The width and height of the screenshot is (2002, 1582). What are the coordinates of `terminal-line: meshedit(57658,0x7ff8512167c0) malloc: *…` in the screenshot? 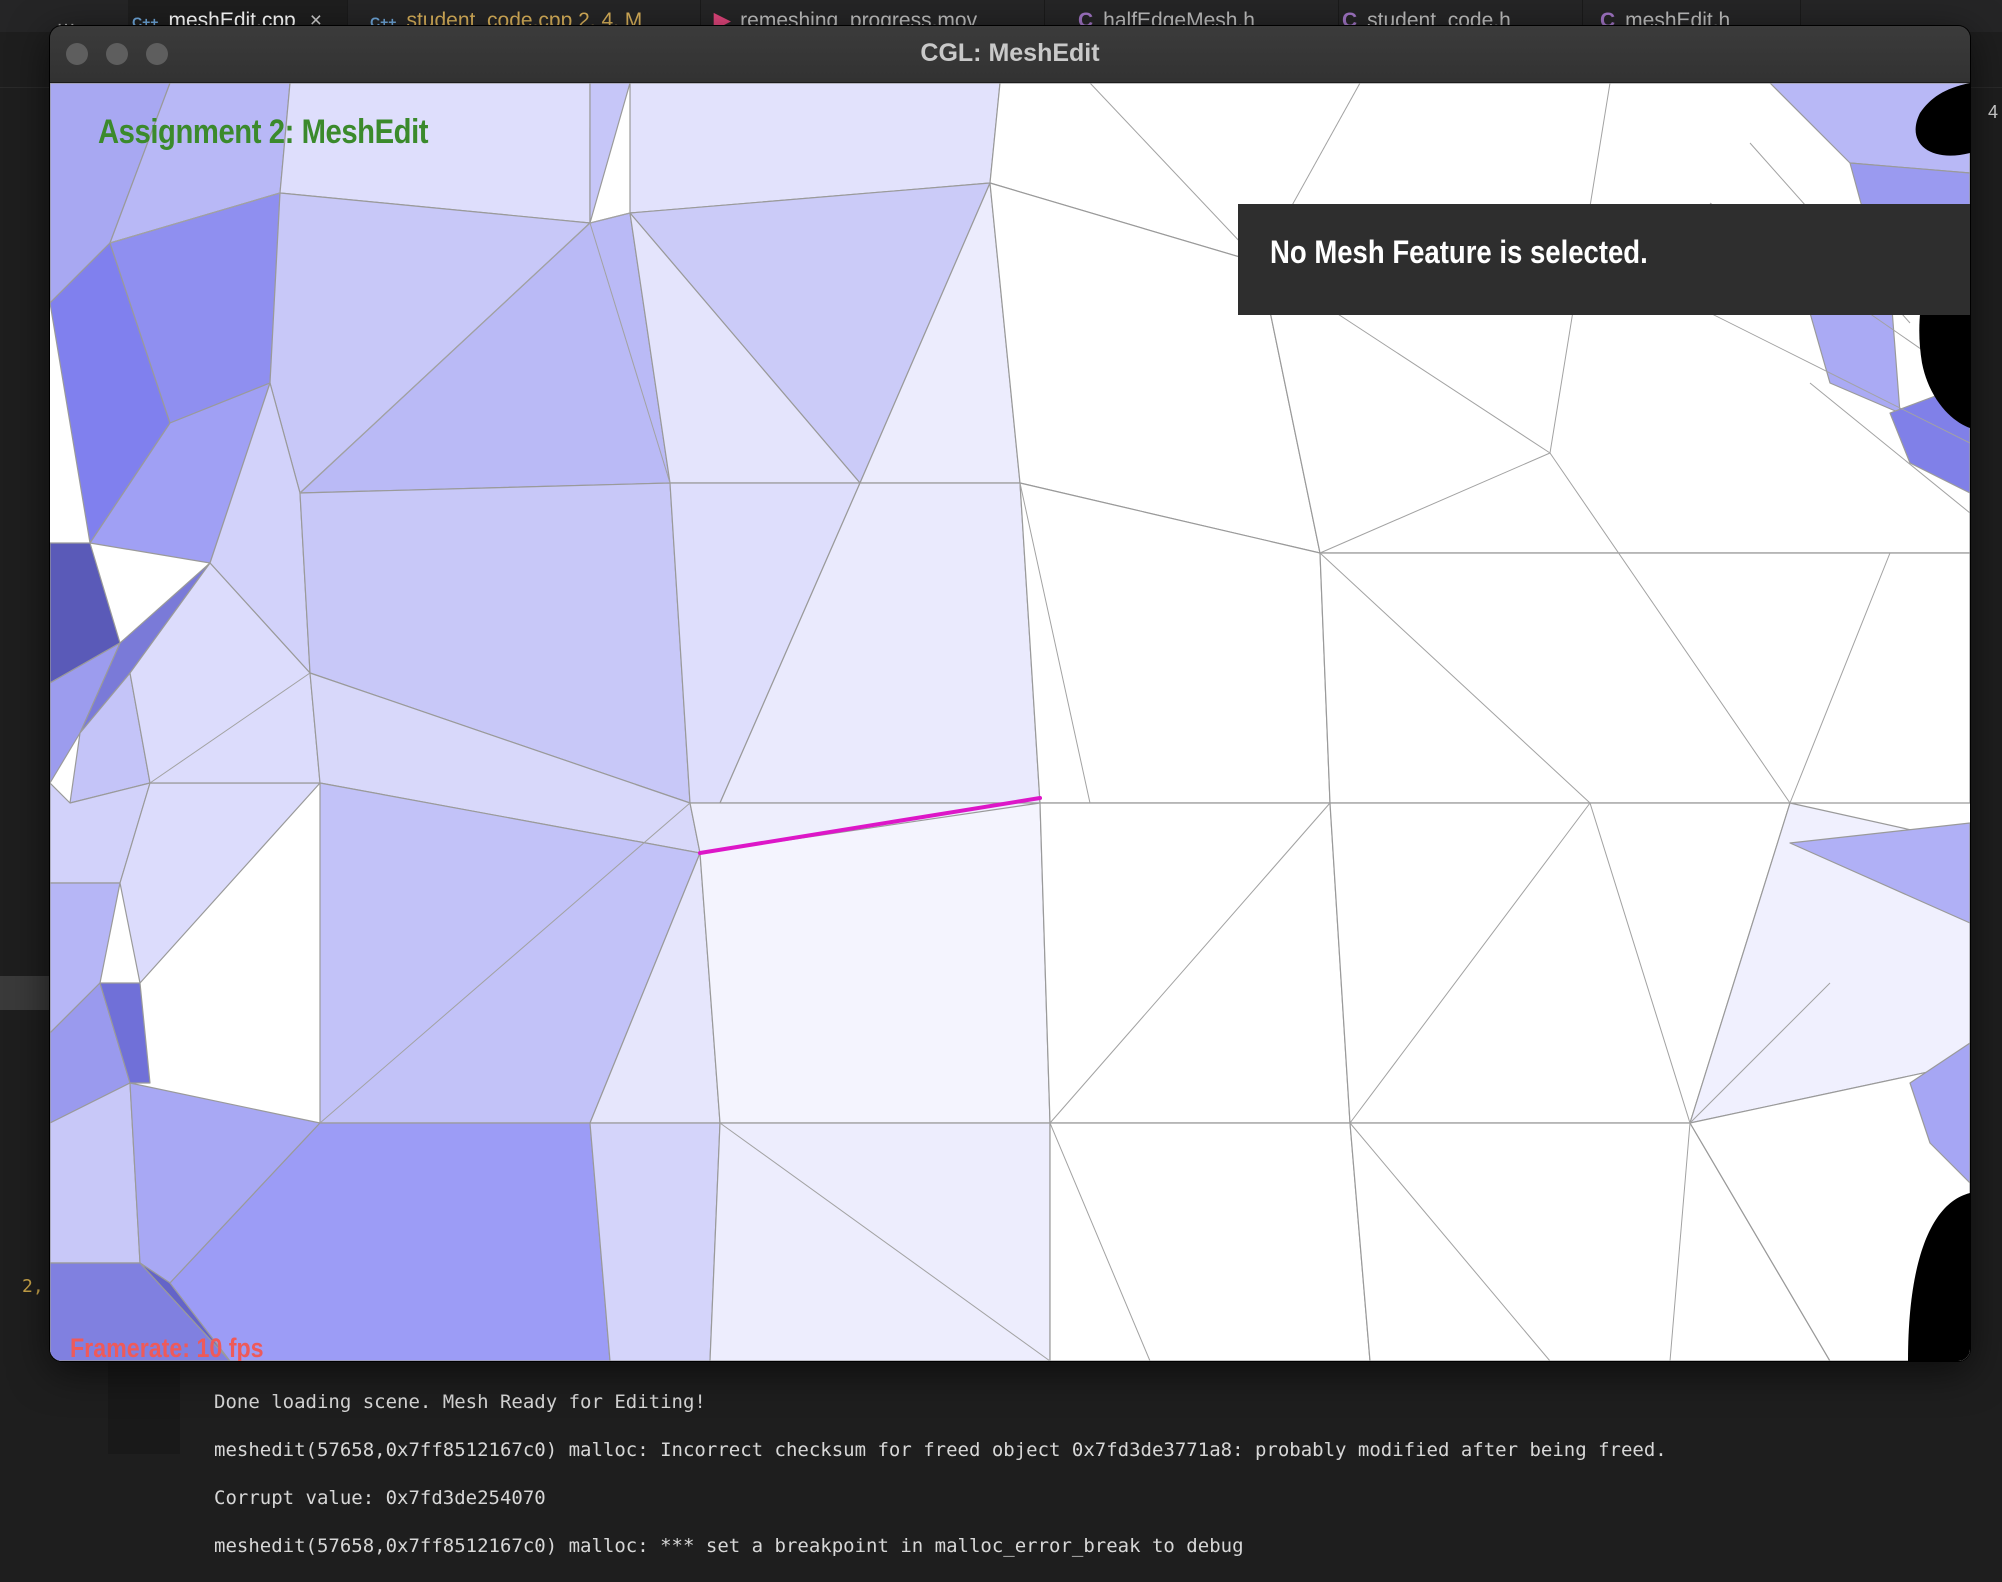 It's located at (729, 1546).